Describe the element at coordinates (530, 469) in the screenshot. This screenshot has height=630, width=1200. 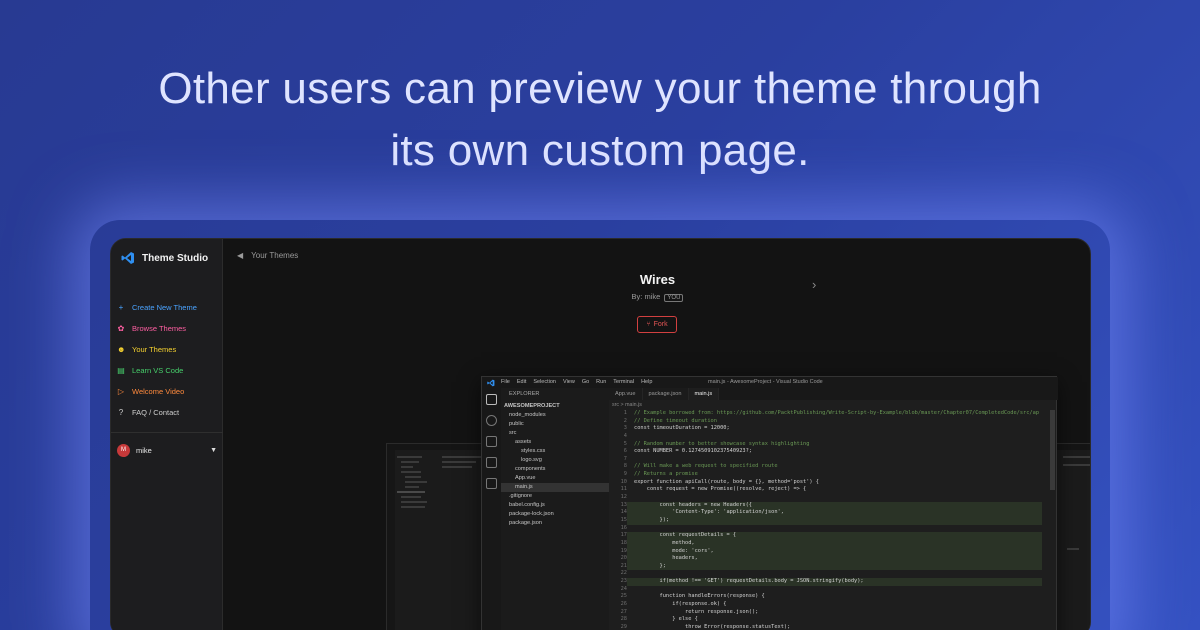
I see `tree-item: components` at that location.